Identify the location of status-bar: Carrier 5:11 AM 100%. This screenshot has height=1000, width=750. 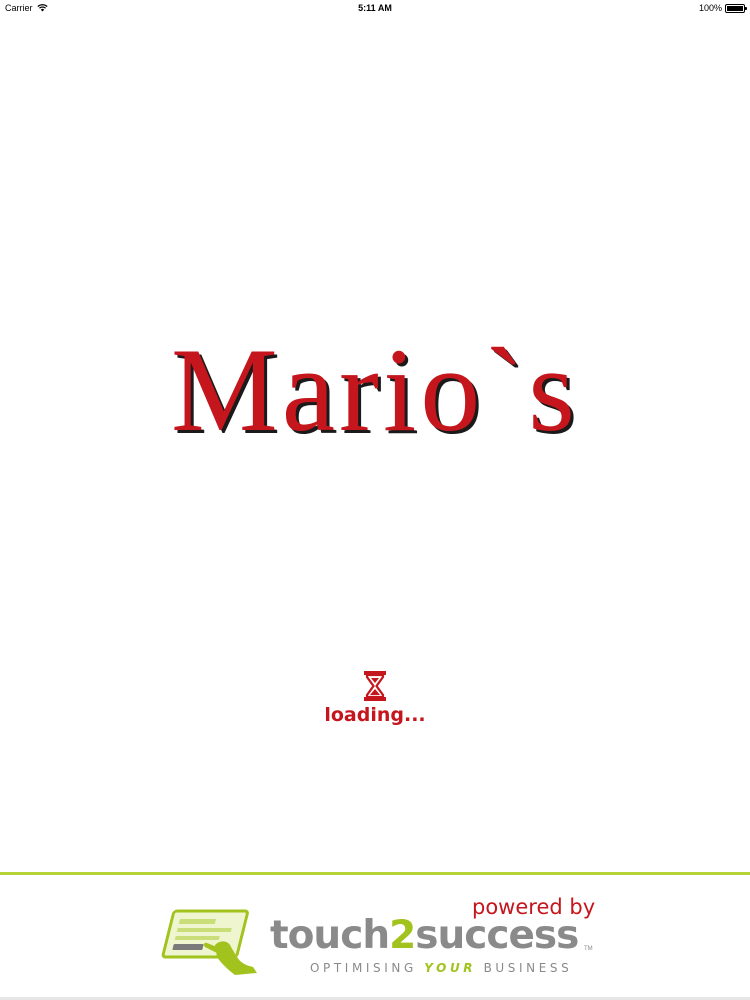
(375, 8).